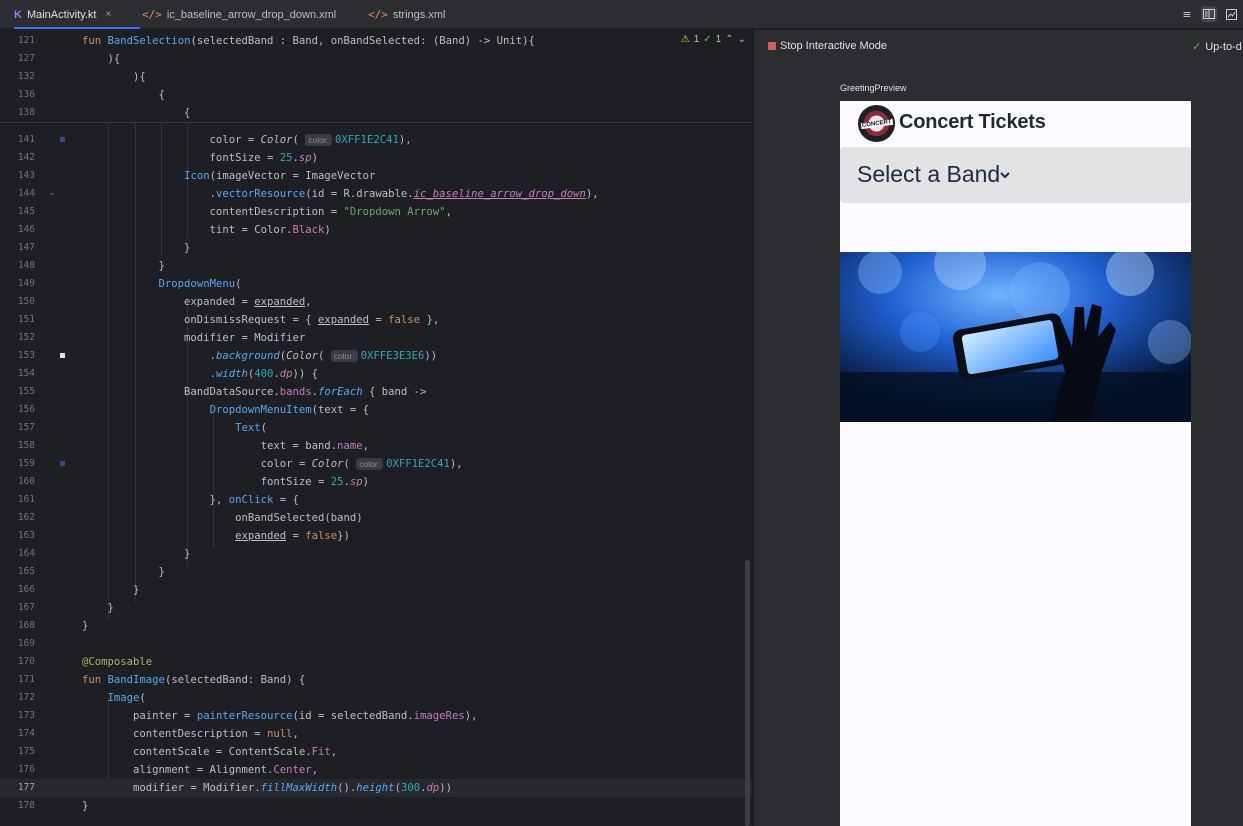  What do you see at coordinates (104, 554) in the screenshot?
I see `code-line: 164 }` at bounding box center [104, 554].